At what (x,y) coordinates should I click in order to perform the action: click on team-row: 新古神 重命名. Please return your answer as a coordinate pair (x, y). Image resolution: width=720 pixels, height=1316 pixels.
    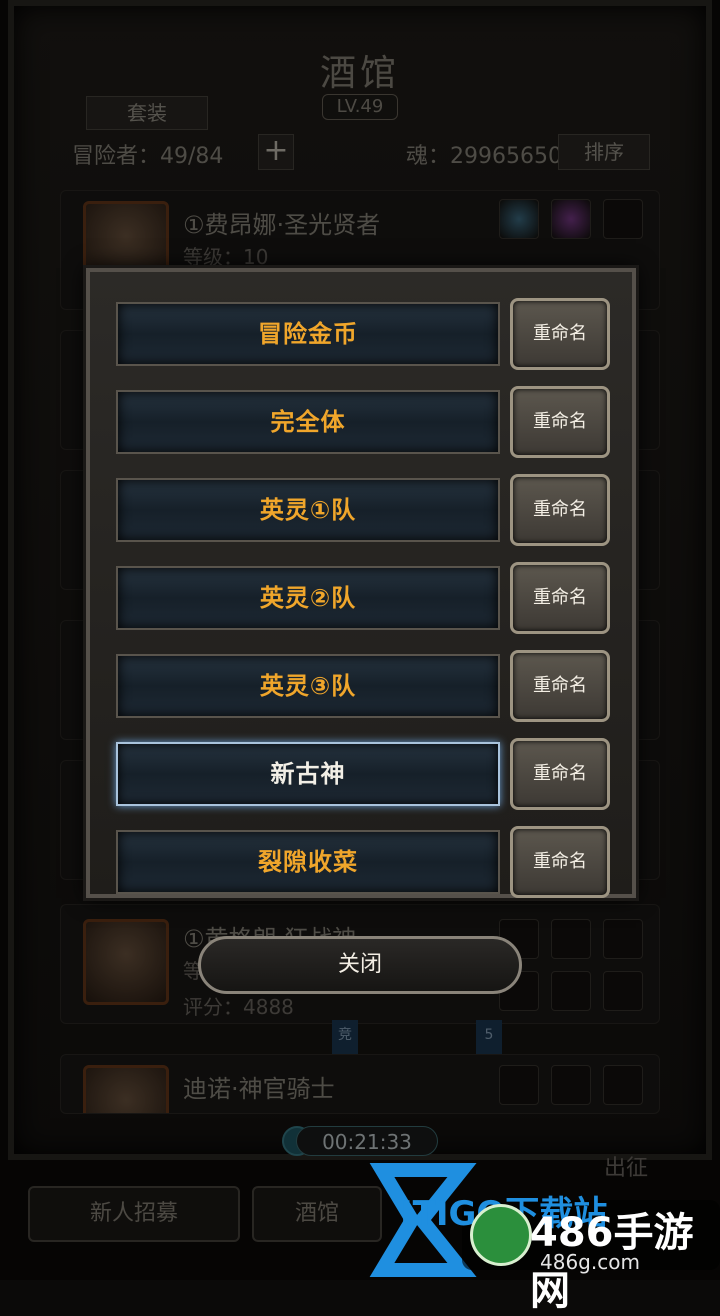
    Looking at the image, I should click on (363, 774).